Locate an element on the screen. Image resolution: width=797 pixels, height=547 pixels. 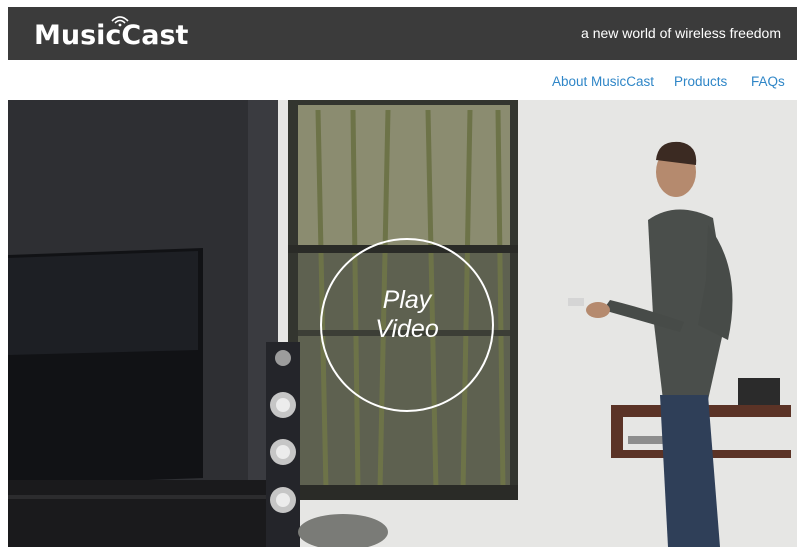
play-video-button: Play Video is located at coordinates (407, 325).